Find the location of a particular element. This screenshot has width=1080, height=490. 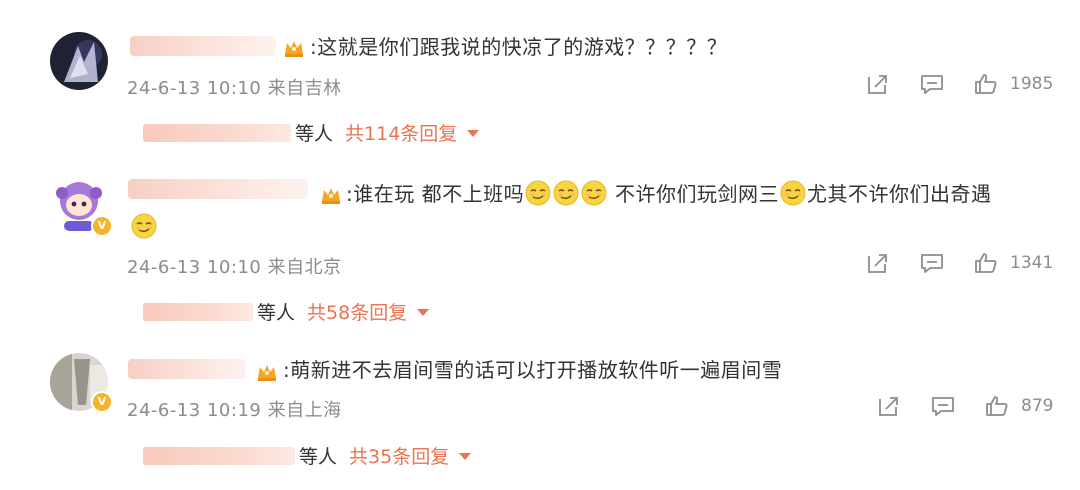

reply-count-link: 共114条回复 is located at coordinates (401, 132).